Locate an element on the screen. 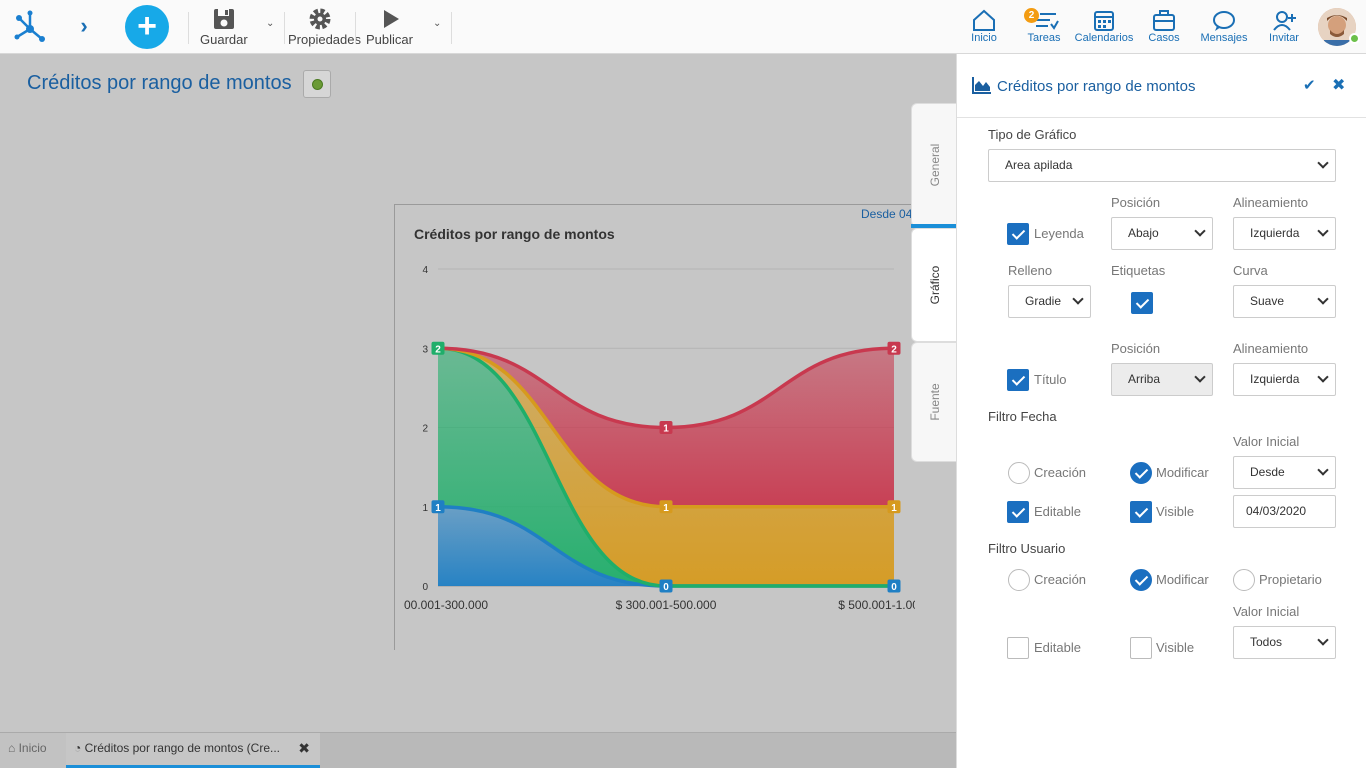 The width and height of the screenshot is (1366, 768). chart-type-select: Area apilada is located at coordinates (1162, 165).